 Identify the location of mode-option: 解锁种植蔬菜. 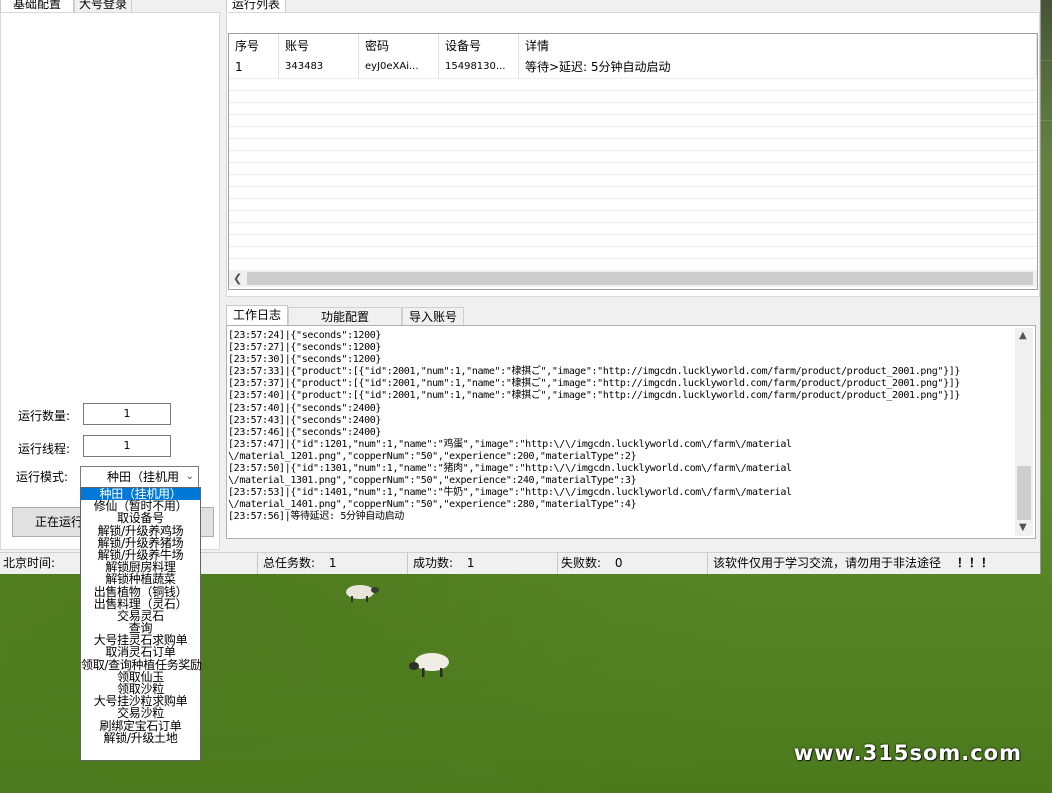
(140, 579).